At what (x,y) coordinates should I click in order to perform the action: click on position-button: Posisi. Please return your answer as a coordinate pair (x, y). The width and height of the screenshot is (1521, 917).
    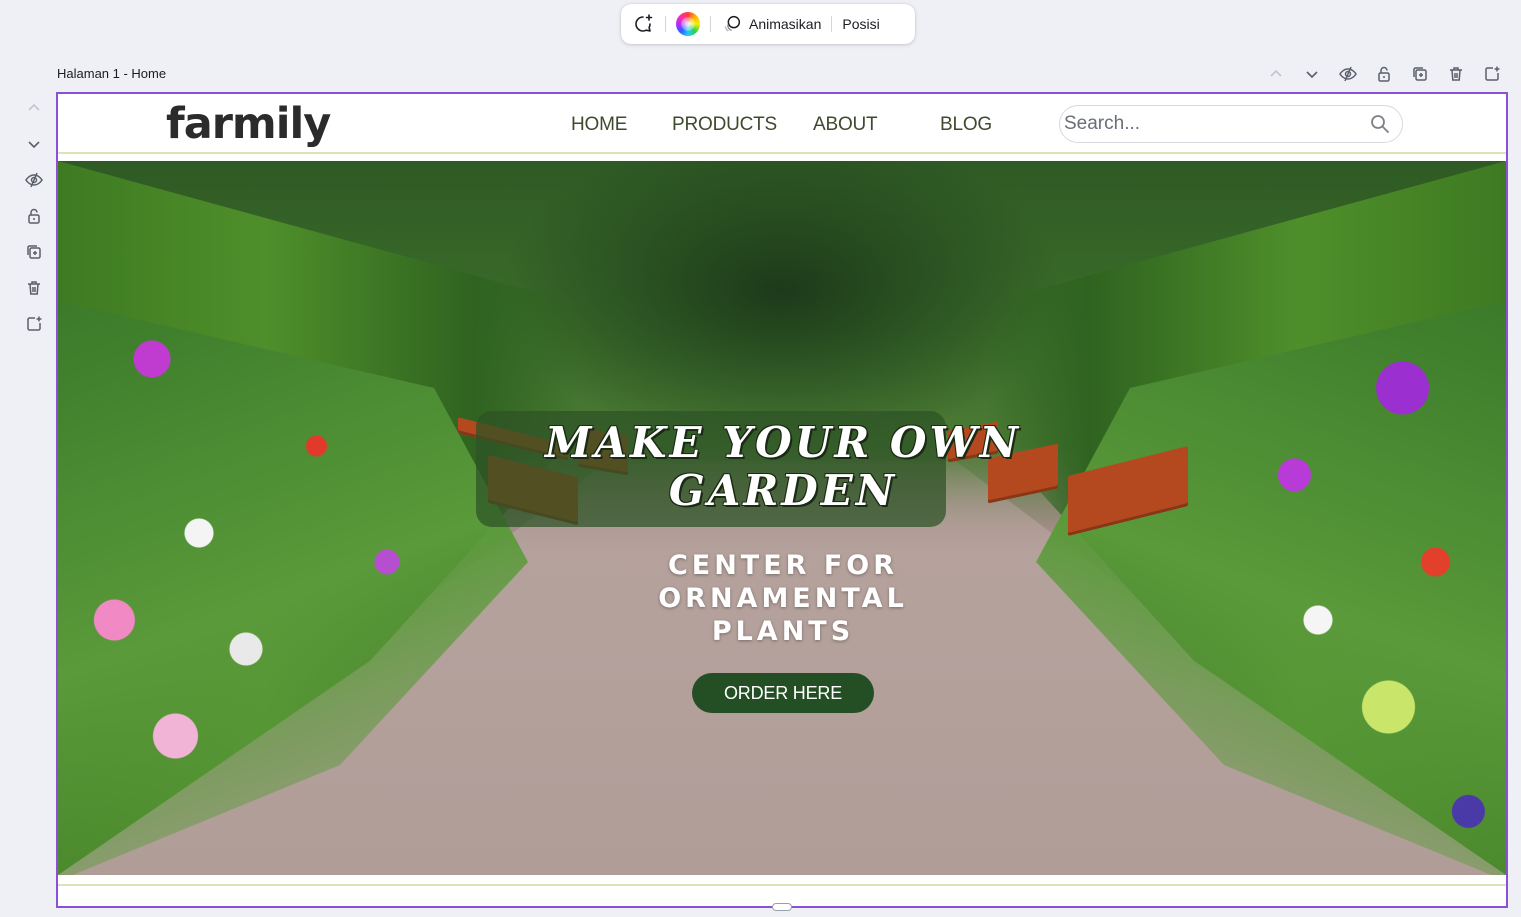
    Looking at the image, I should click on (860, 24).